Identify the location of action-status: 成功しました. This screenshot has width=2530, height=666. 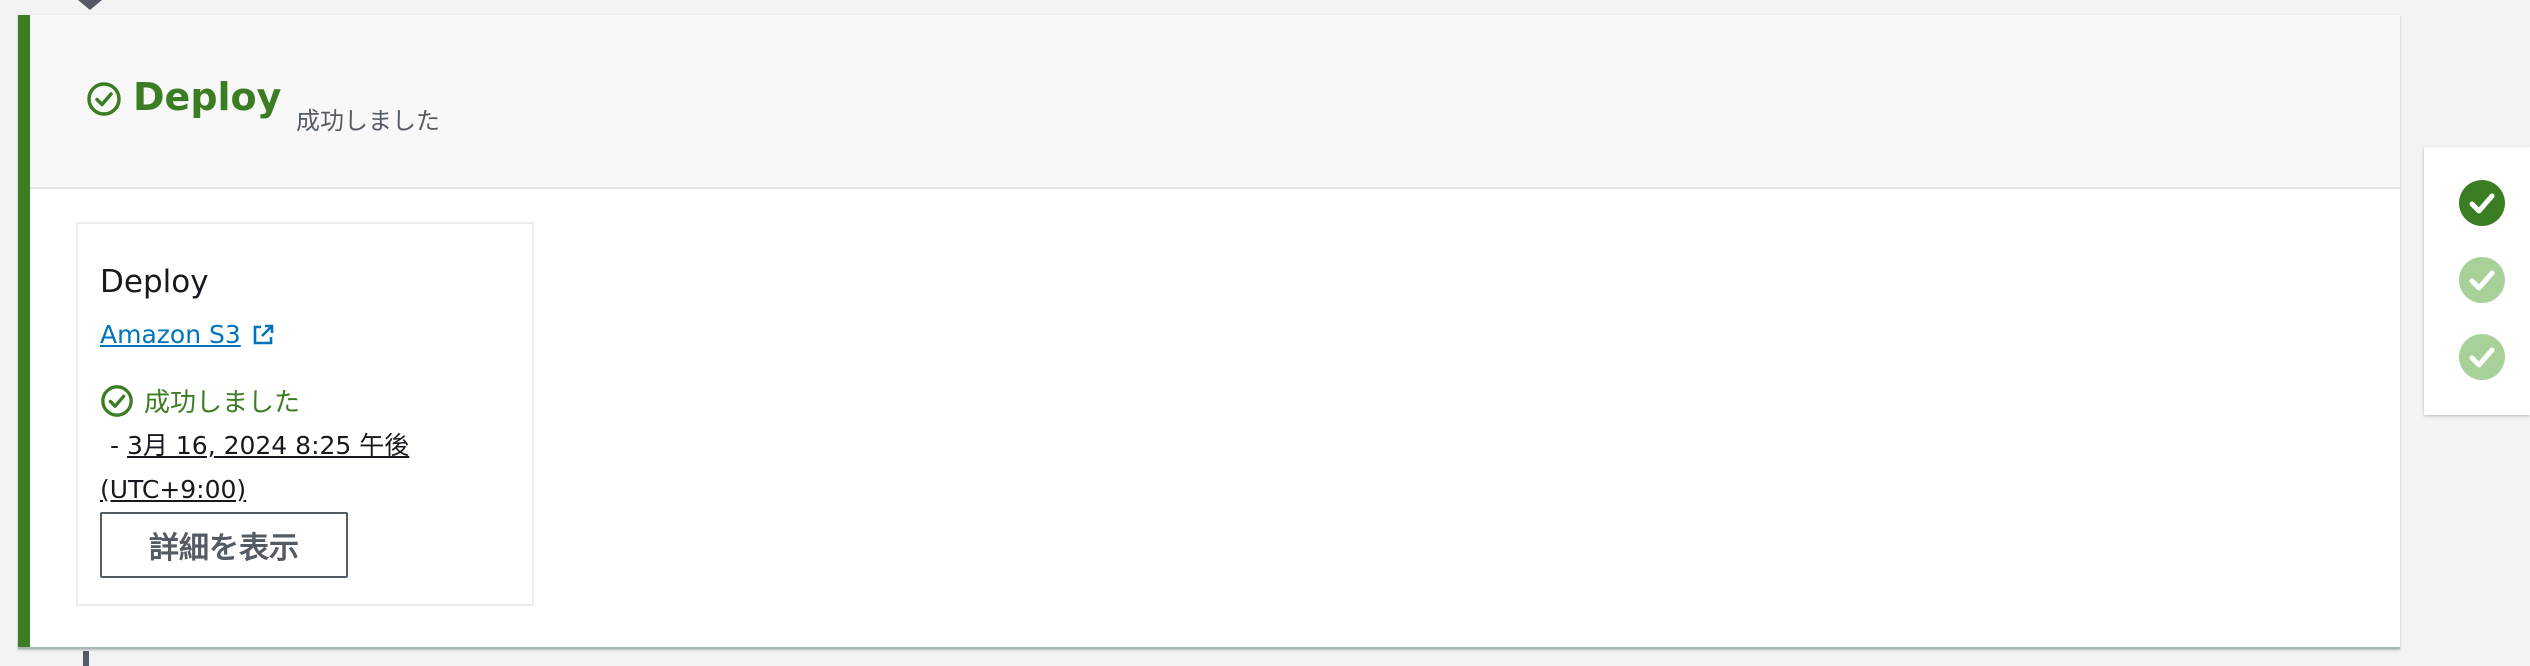
(200, 400).